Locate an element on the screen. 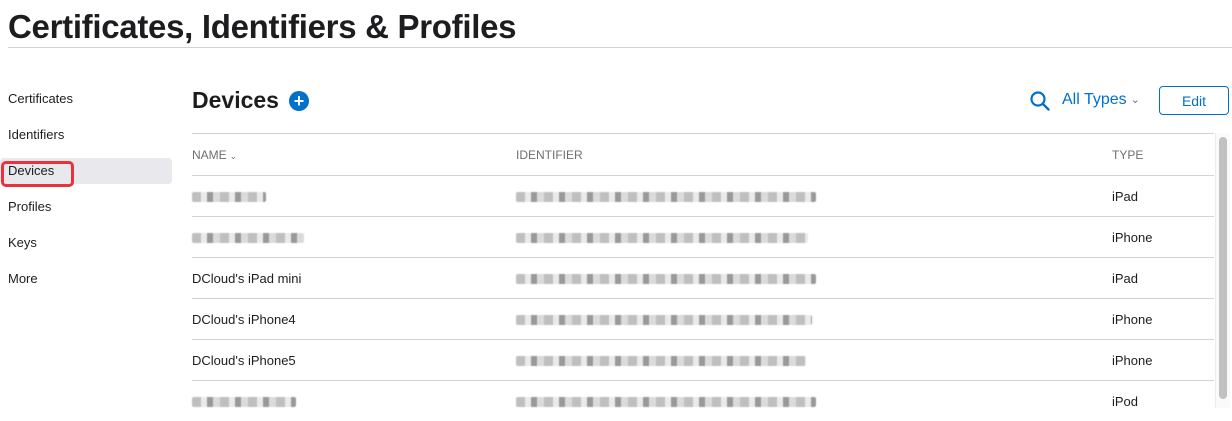 The image size is (1232, 421). table-row: DCloud's iPhone4 iPhone is located at coordinates (703, 318).